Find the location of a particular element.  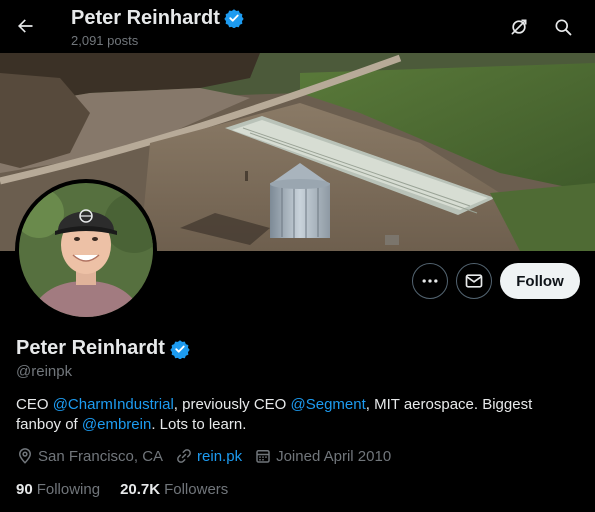

location-item: San Francisco, CA is located at coordinates (89, 456).